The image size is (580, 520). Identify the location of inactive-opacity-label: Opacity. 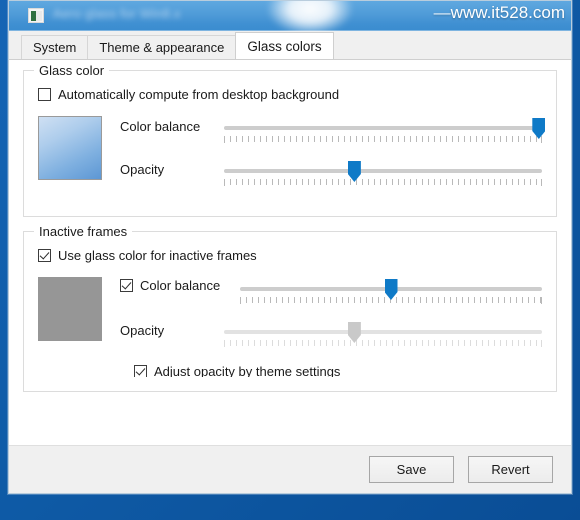
(142, 330).